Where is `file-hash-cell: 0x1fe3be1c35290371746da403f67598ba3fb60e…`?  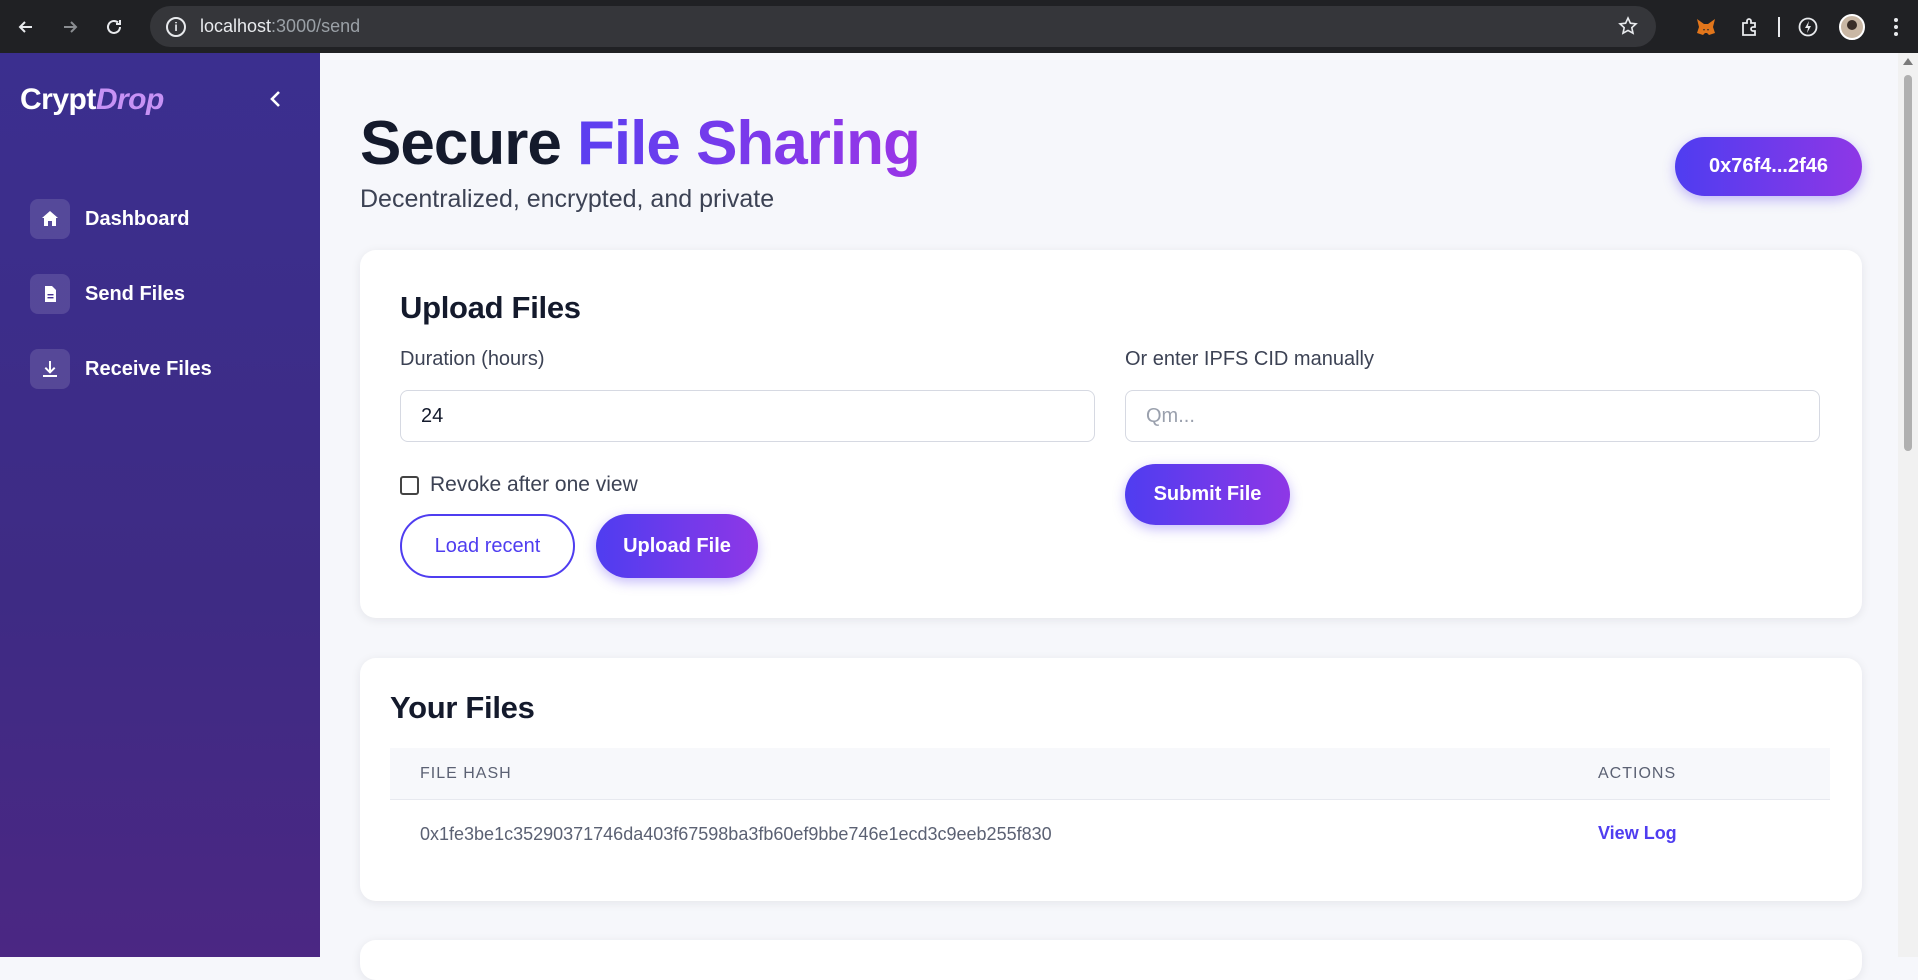 file-hash-cell: 0x1fe3be1c35290371746da403f67598ba3fb60e… is located at coordinates (736, 834).